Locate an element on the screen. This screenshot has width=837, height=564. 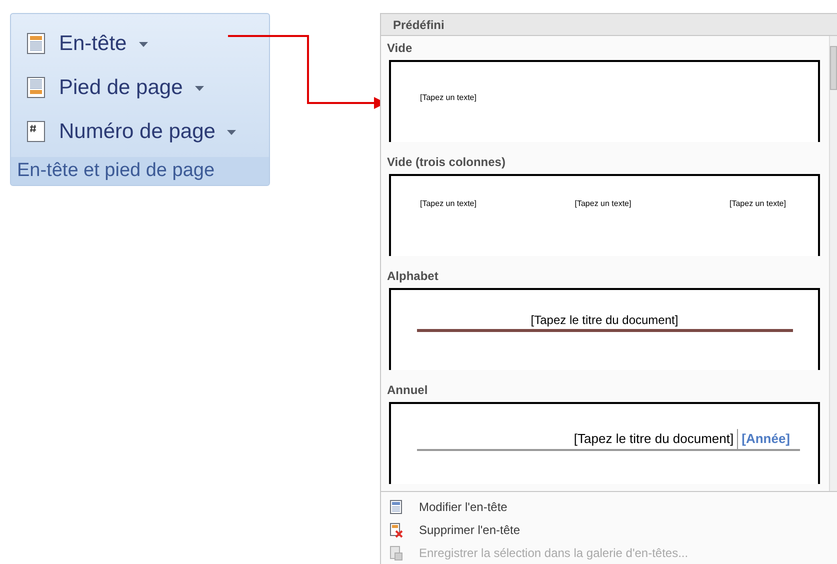
template-name: Alphabet is located at coordinates (413, 276).